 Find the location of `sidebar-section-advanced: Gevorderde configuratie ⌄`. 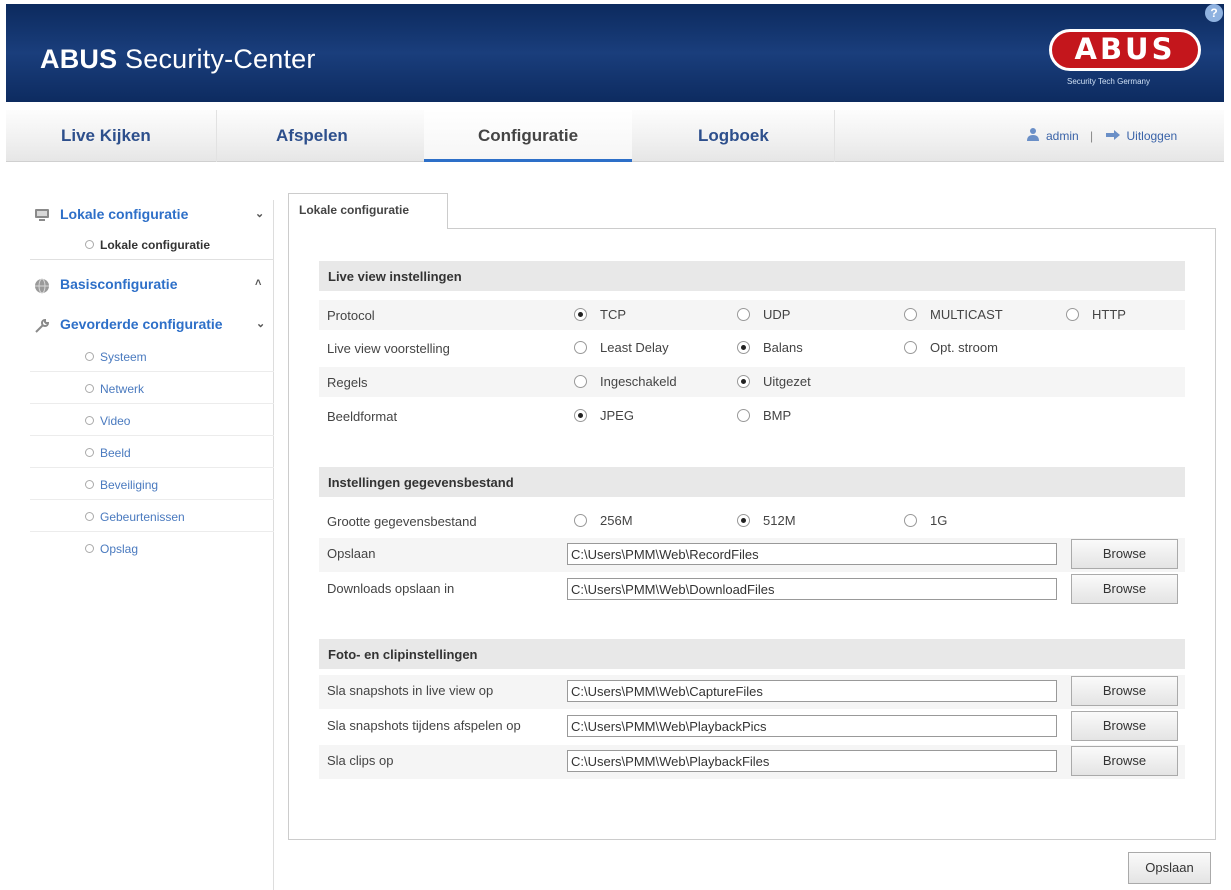

sidebar-section-advanced: Gevorderde configuratie ⌄ is located at coordinates (152, 325).